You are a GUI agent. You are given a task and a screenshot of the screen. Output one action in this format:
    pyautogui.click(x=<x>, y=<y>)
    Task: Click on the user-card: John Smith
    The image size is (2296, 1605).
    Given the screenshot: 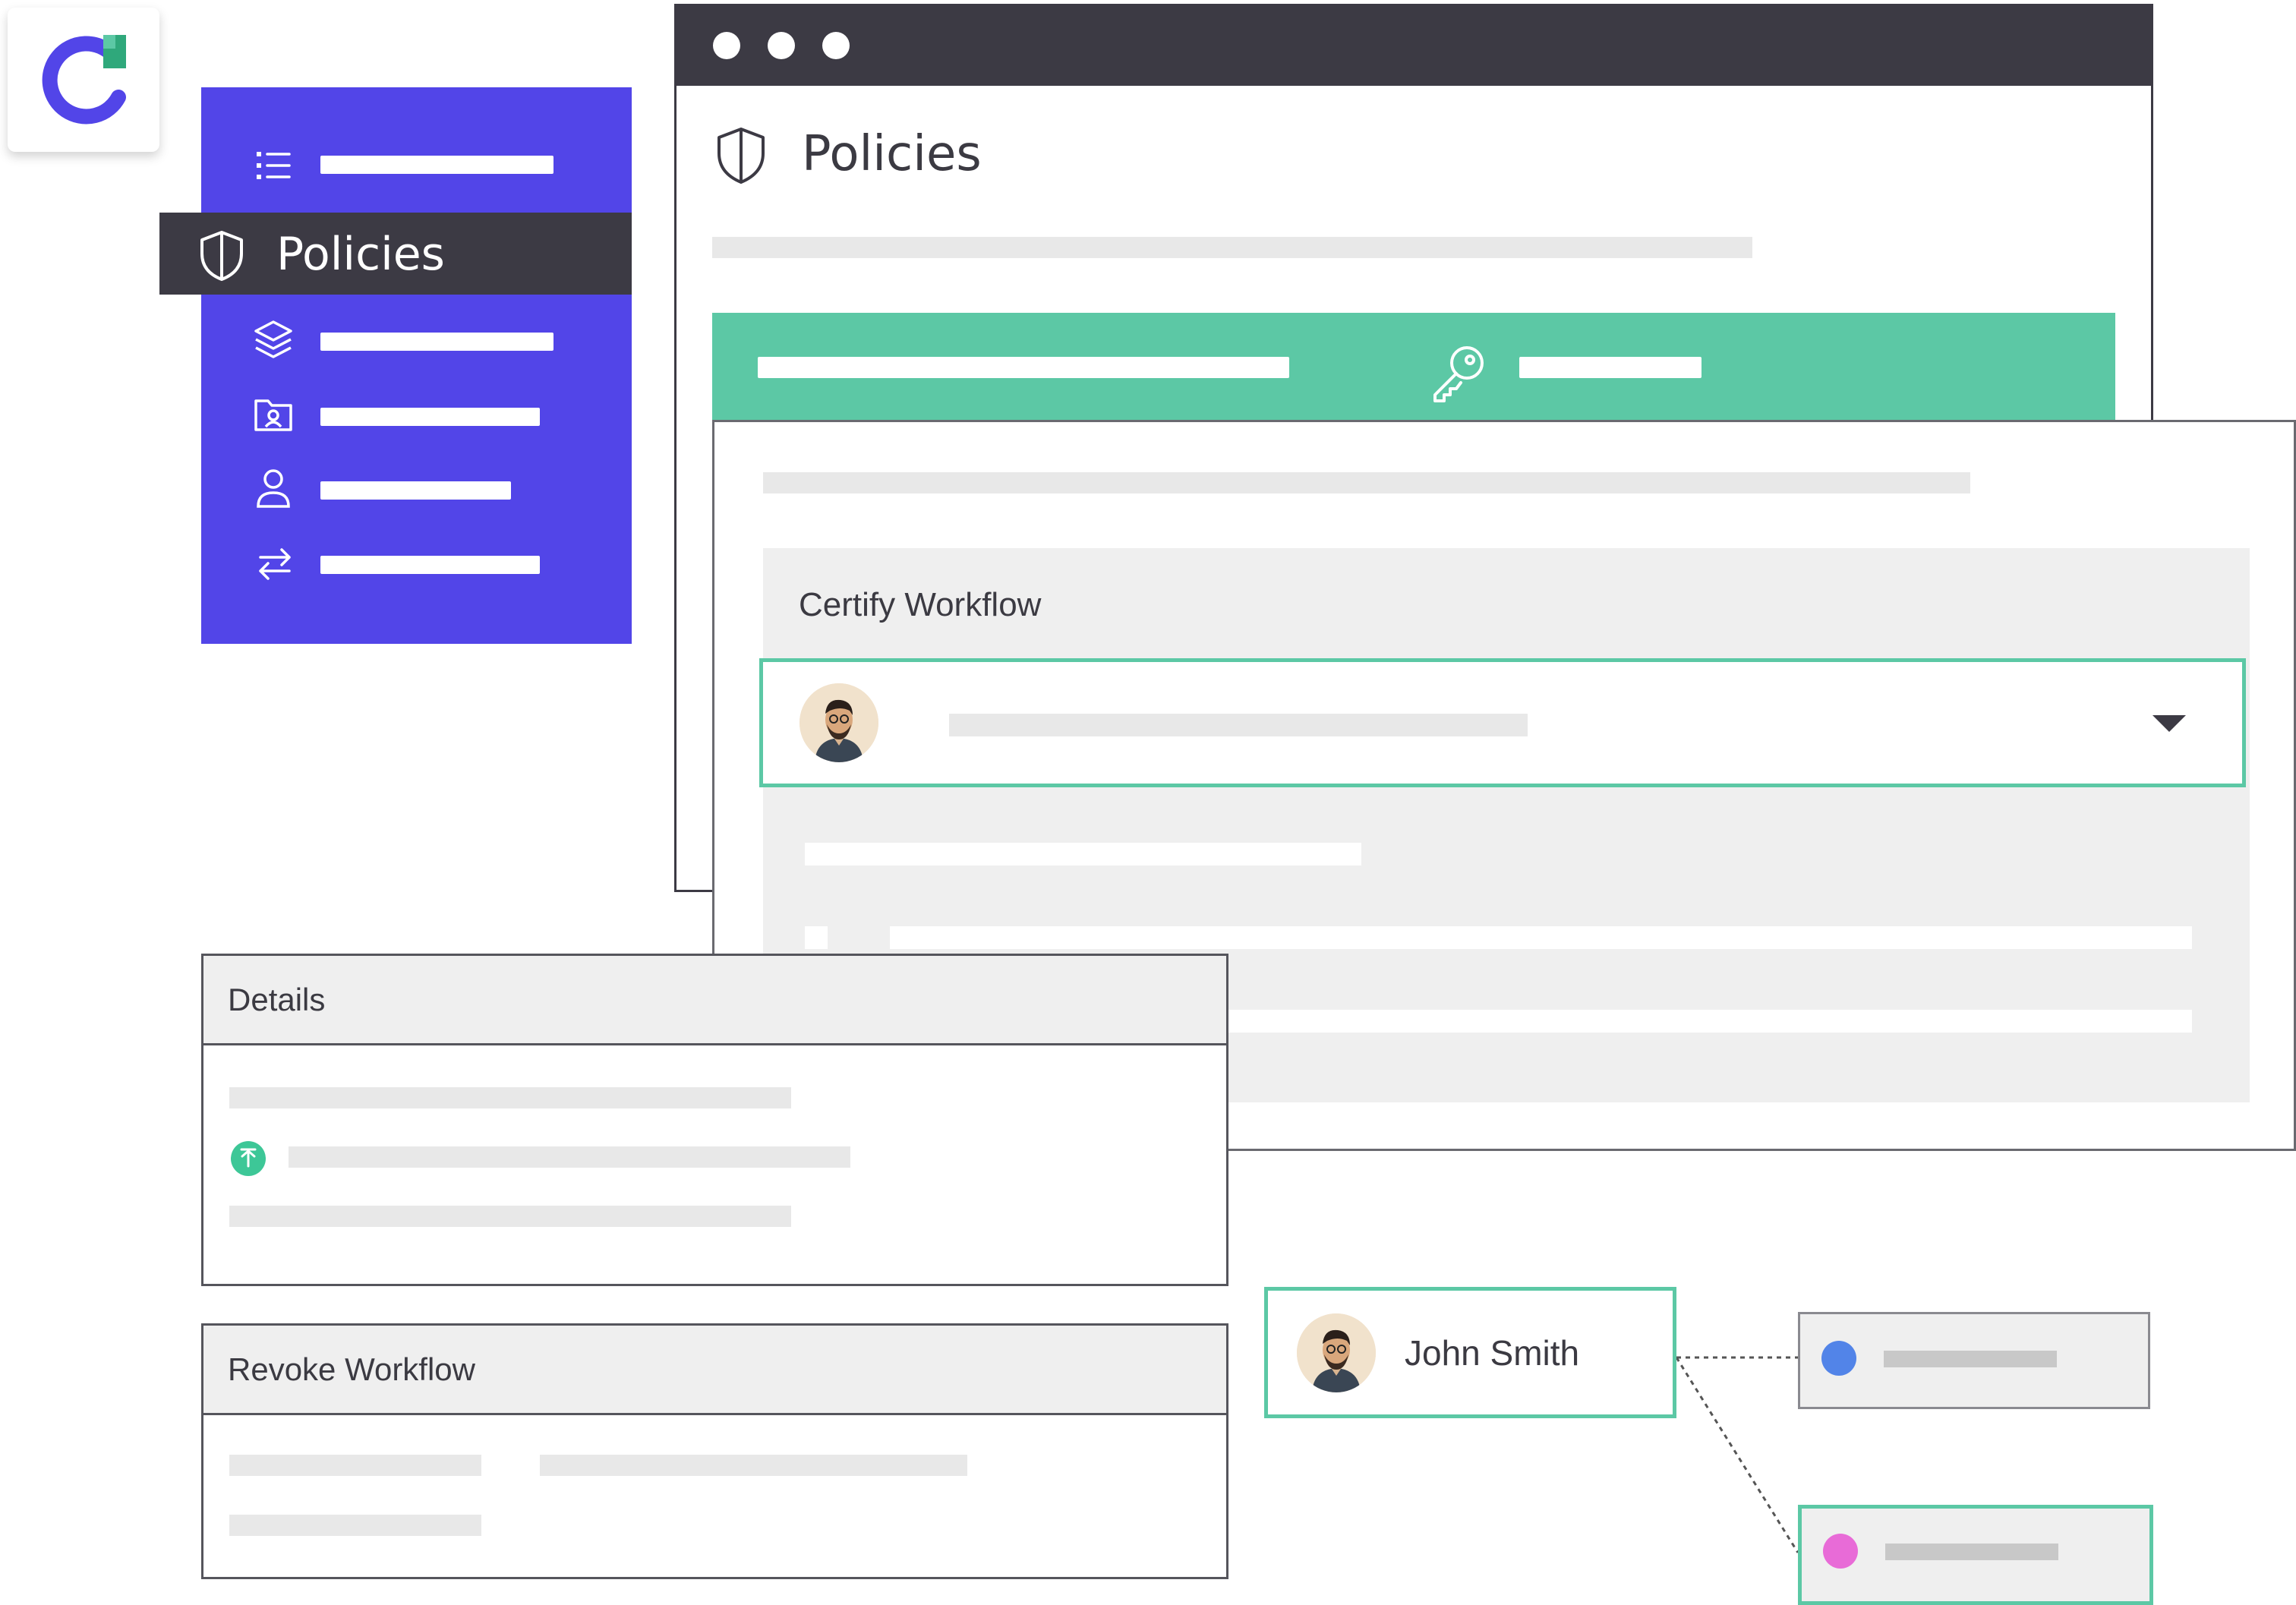 What is the action you would take?
    pyautogui.click(x=1470, y=1352)
    